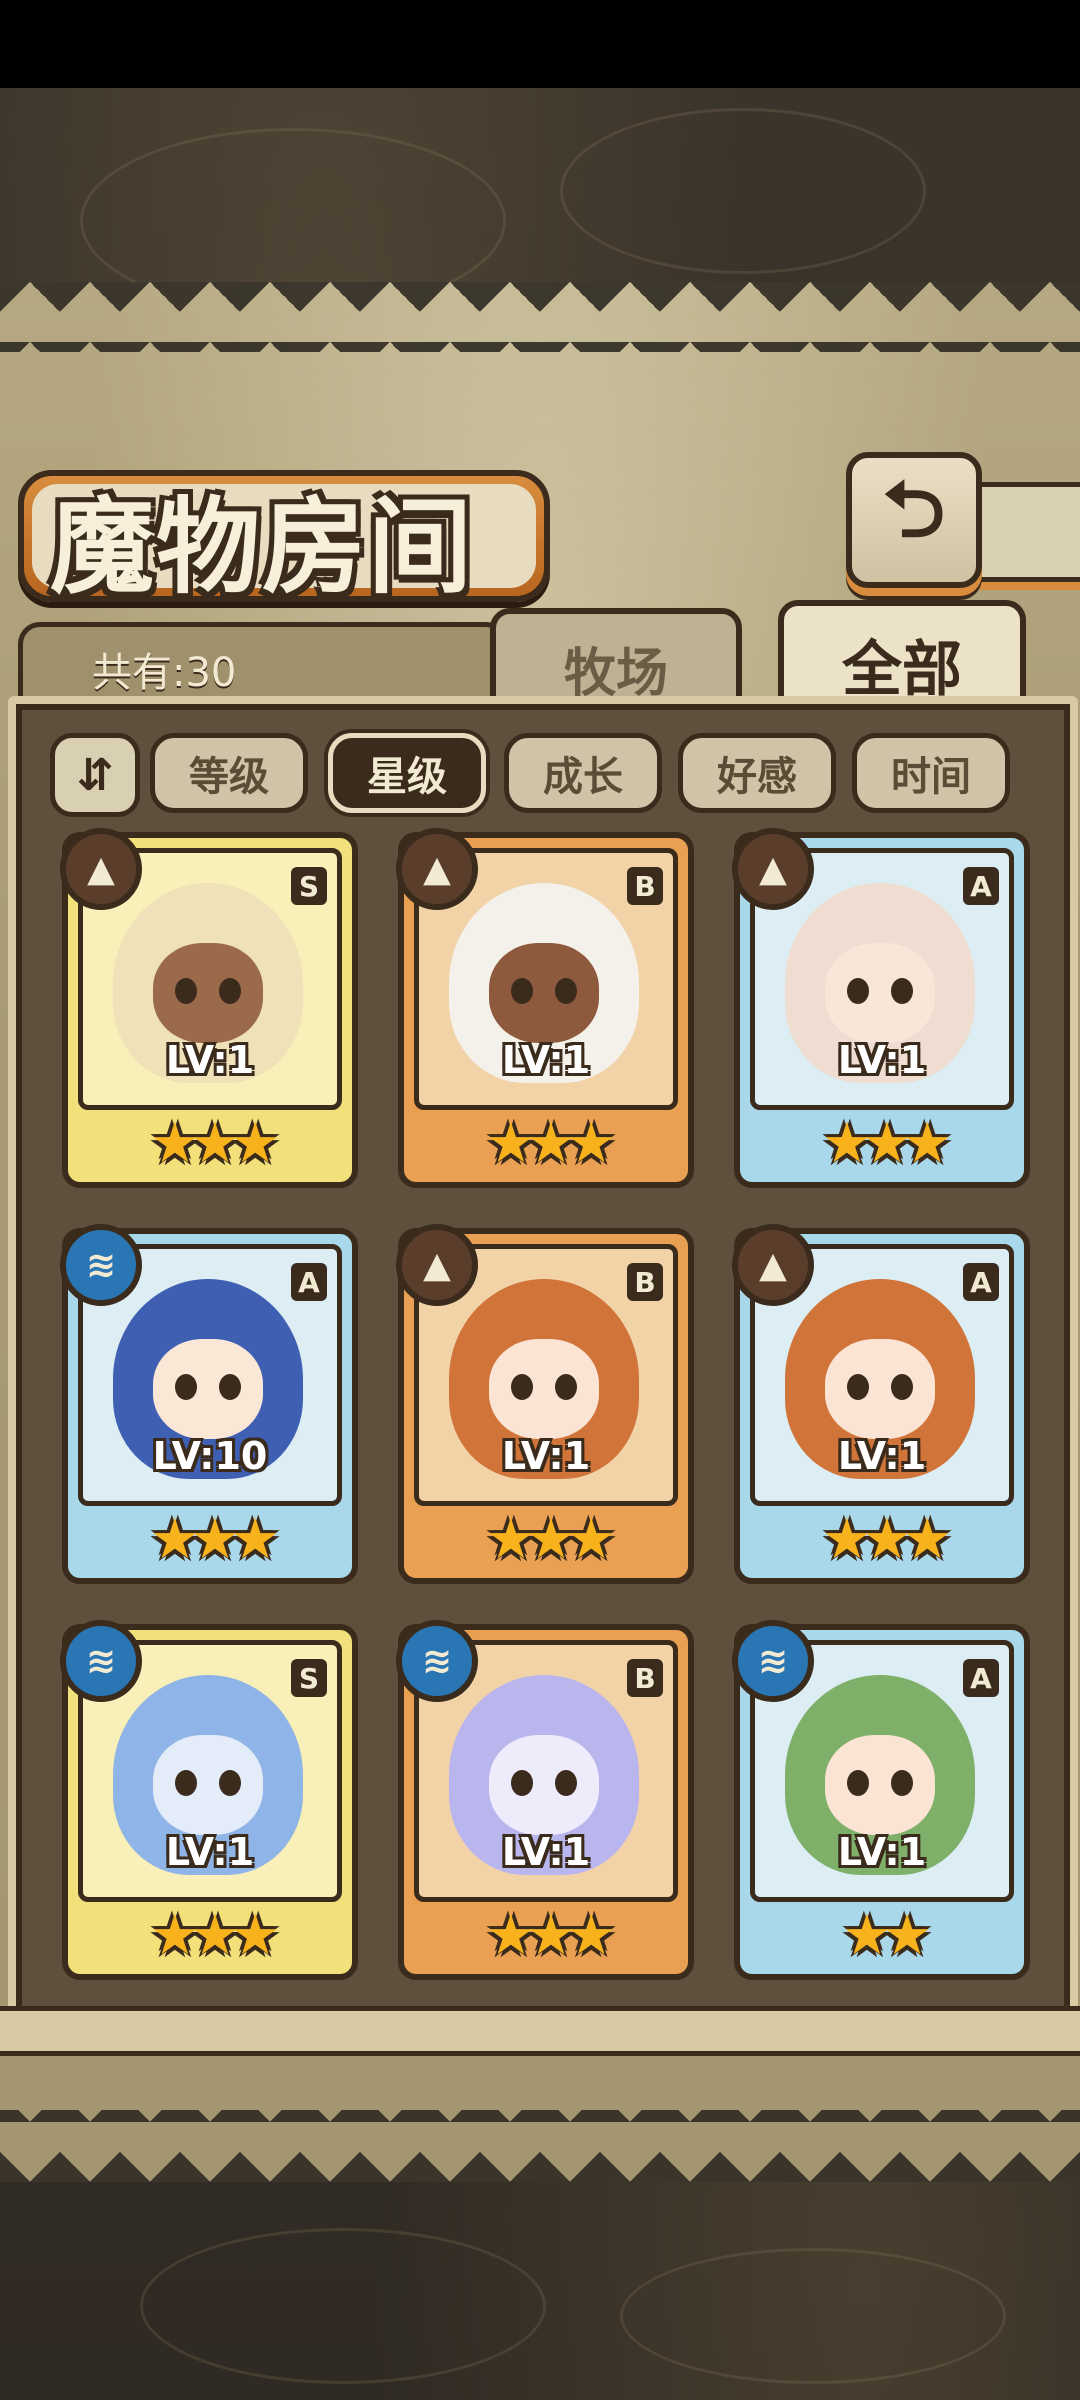  I want to click on monster-count: 共有:30, so click(164, 673).